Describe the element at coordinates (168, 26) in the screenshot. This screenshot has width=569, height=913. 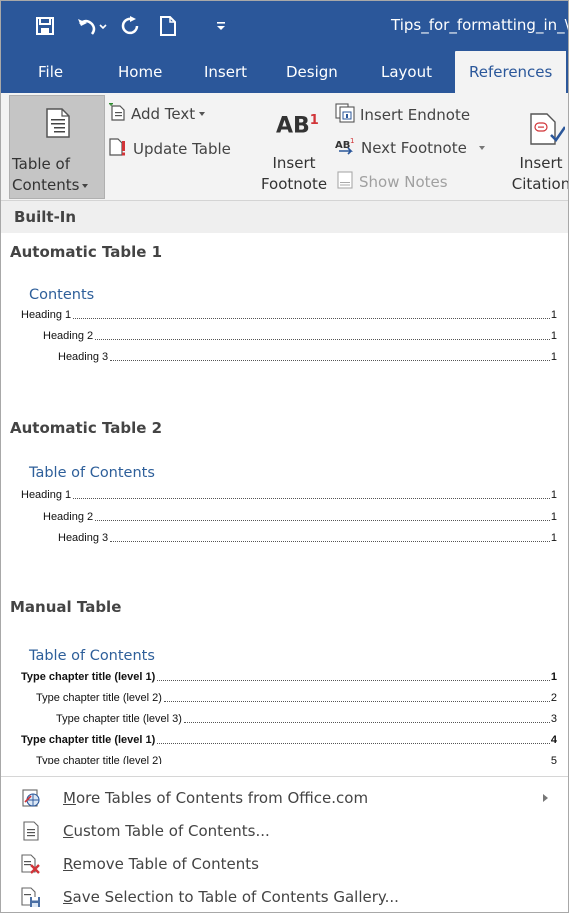
I see `new-document-icon` at that location.